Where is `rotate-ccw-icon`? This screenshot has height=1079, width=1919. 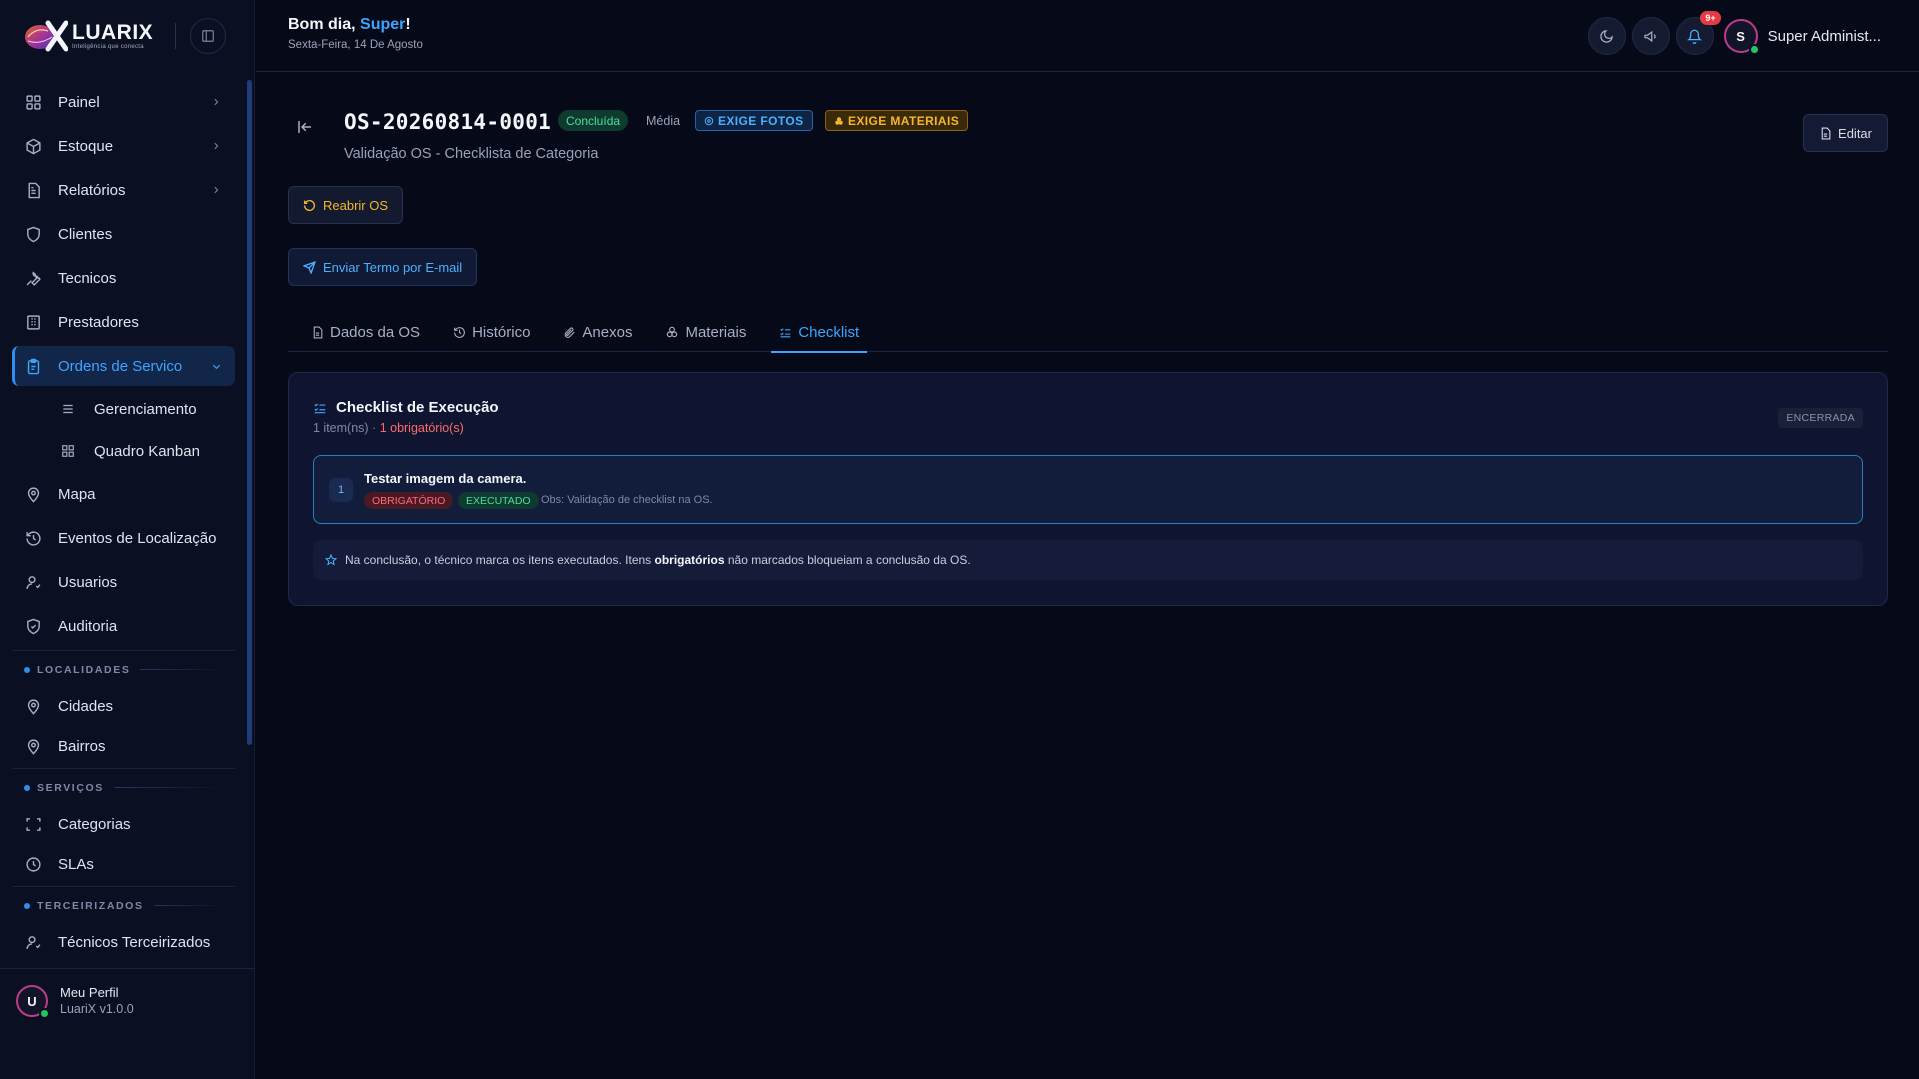 rotate-ccw-icon is located at coordinates (309, 205).